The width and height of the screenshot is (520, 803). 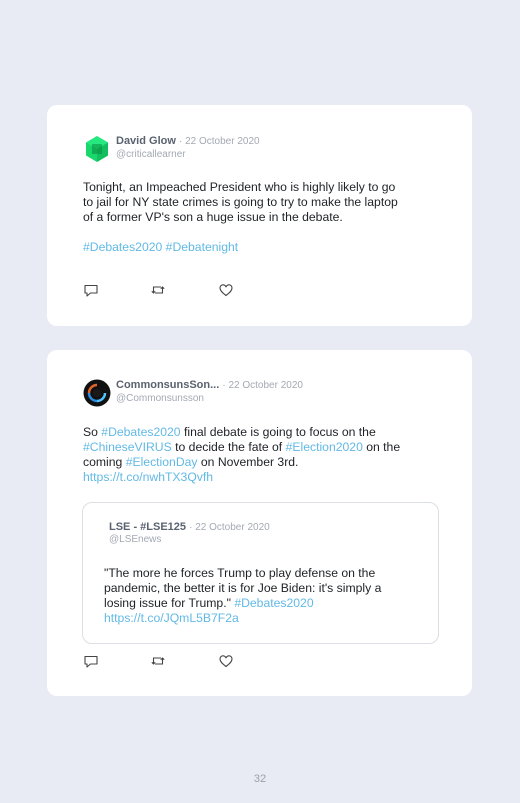 I want to click on quoted-tweet-date: · 22 October 2020, so click(x=229, y=527).